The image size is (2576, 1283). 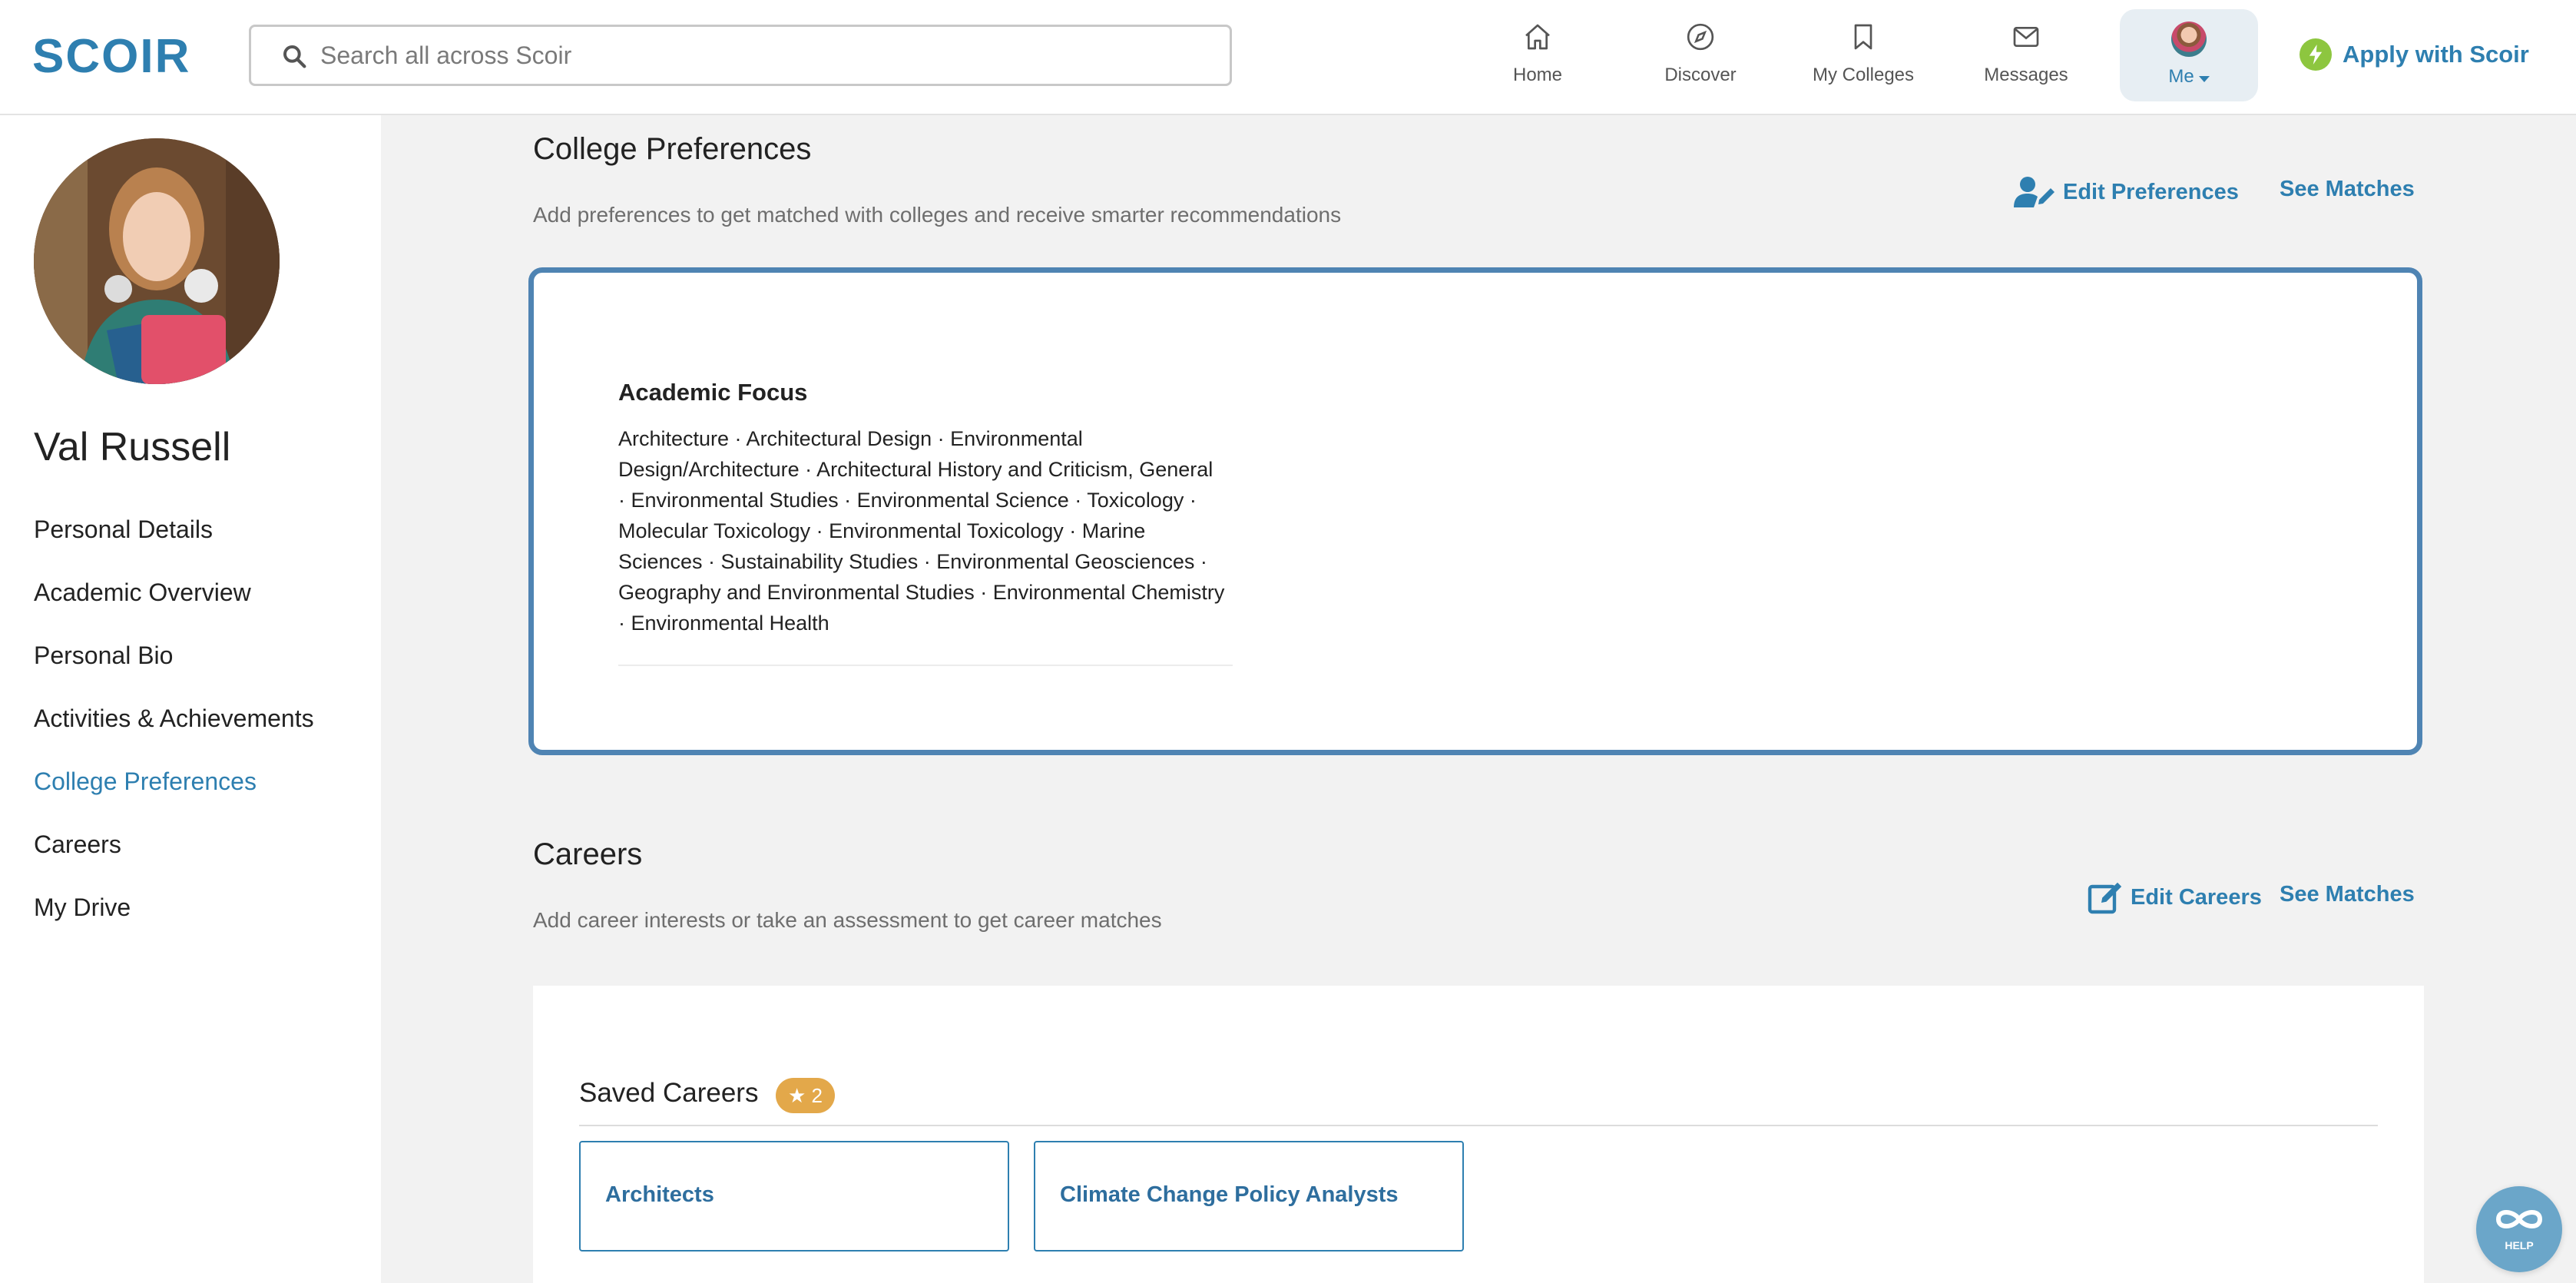 I want to click on career-card-climate-change-policy-analysts: Climate Change Policy Analysts, so click(x=1249, y=1196).